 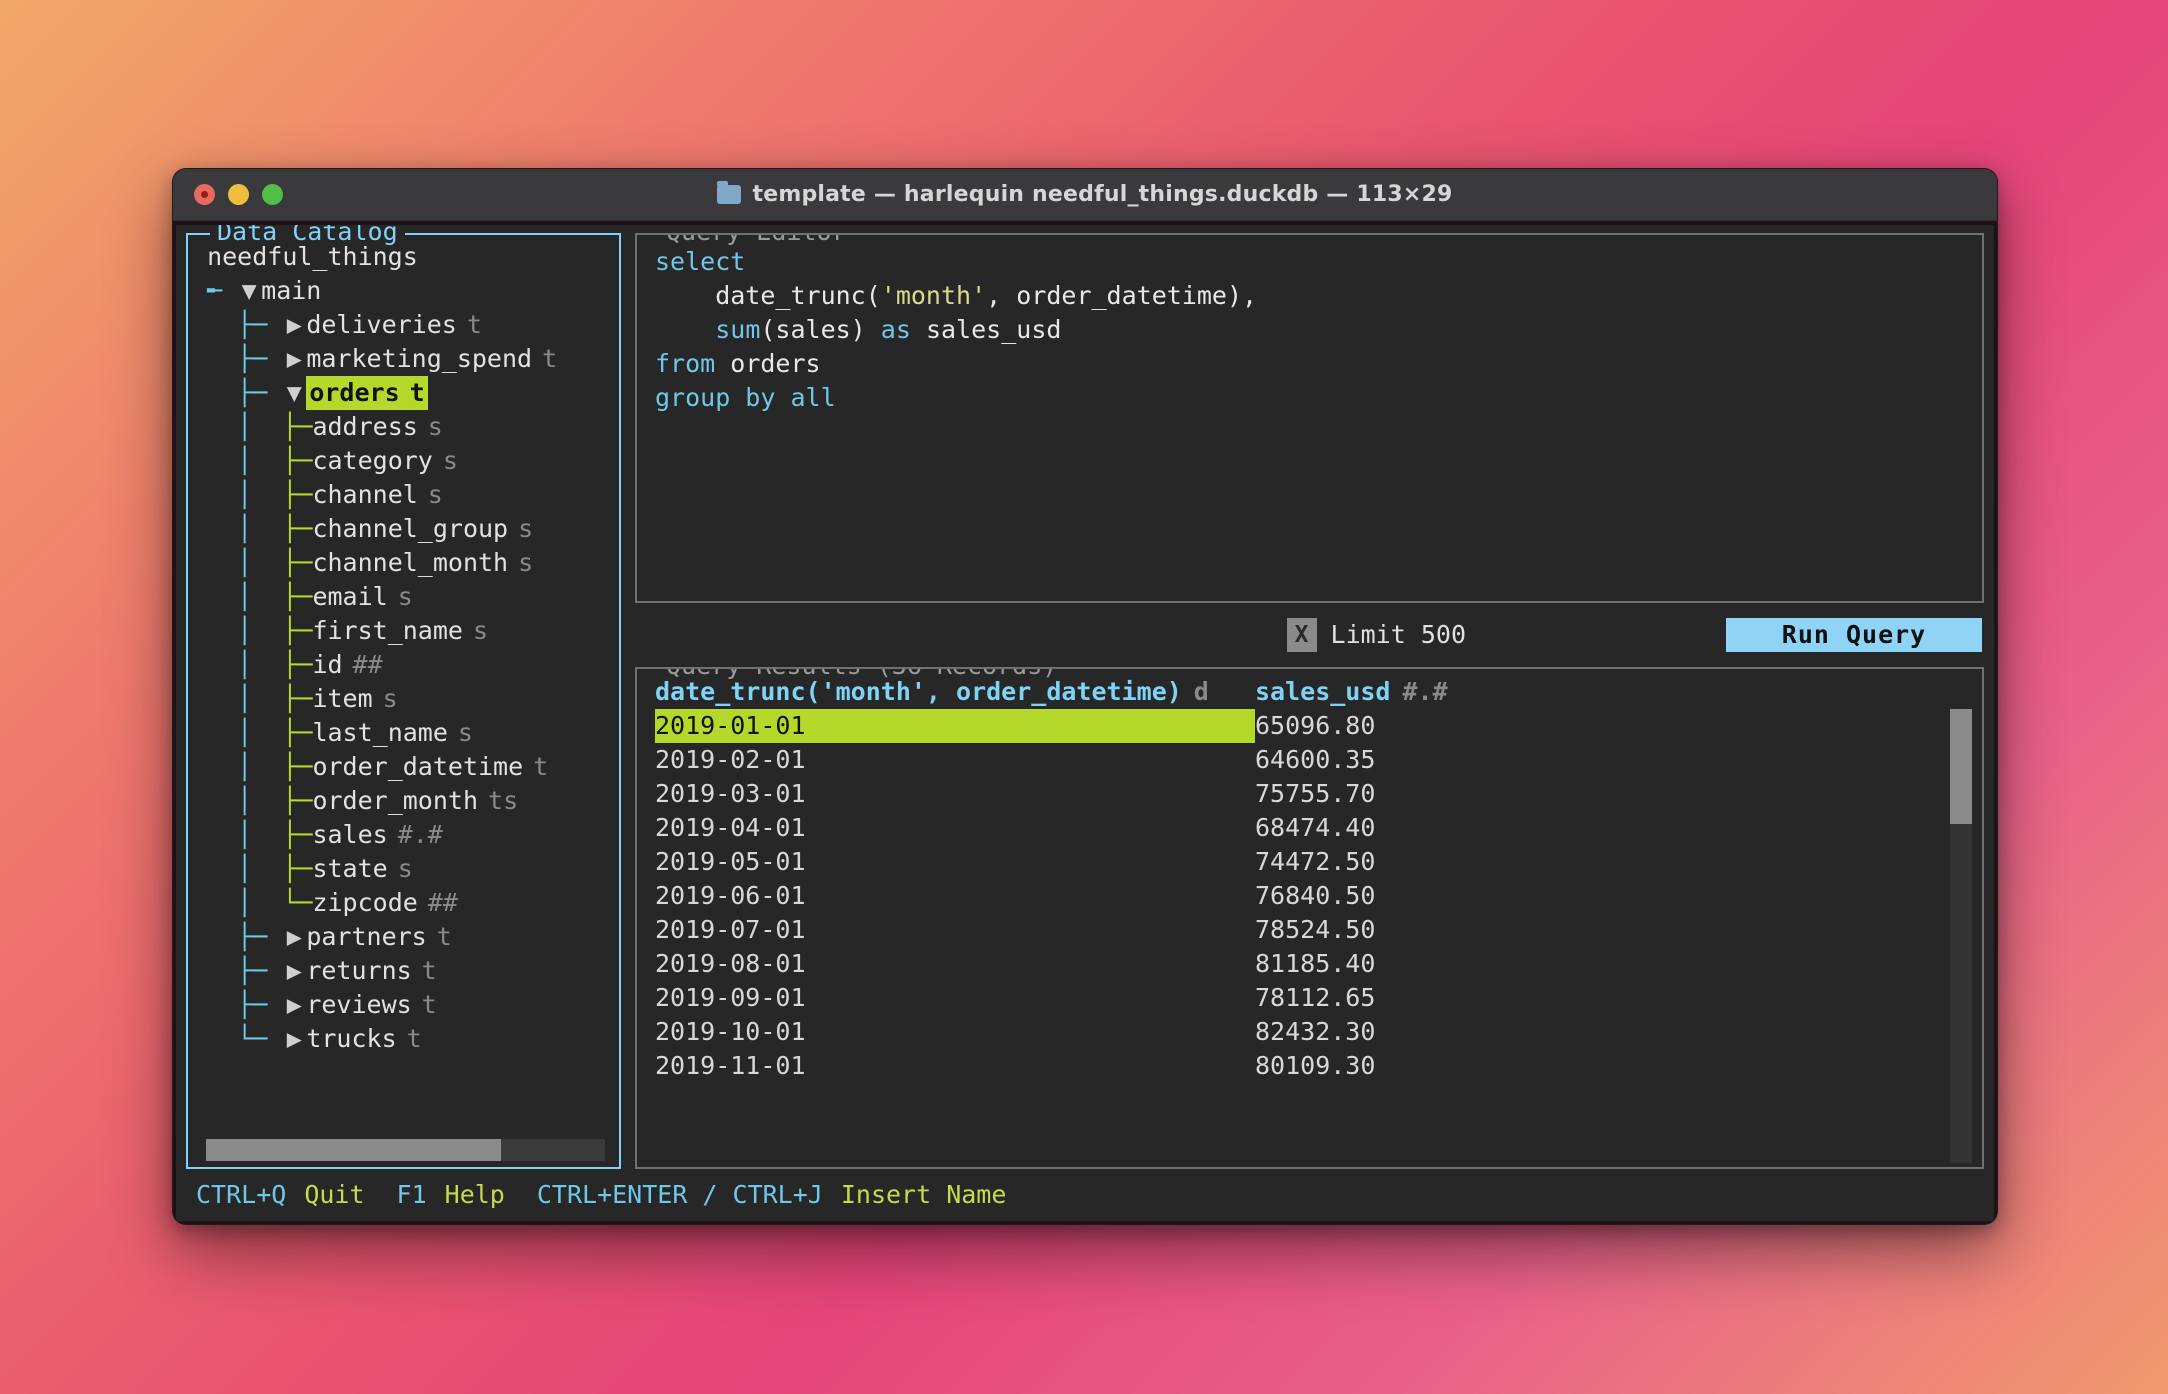 I want to click on tree-item-table-trucks: └─ ▶ trucks t, so click(x=405, y=1039).